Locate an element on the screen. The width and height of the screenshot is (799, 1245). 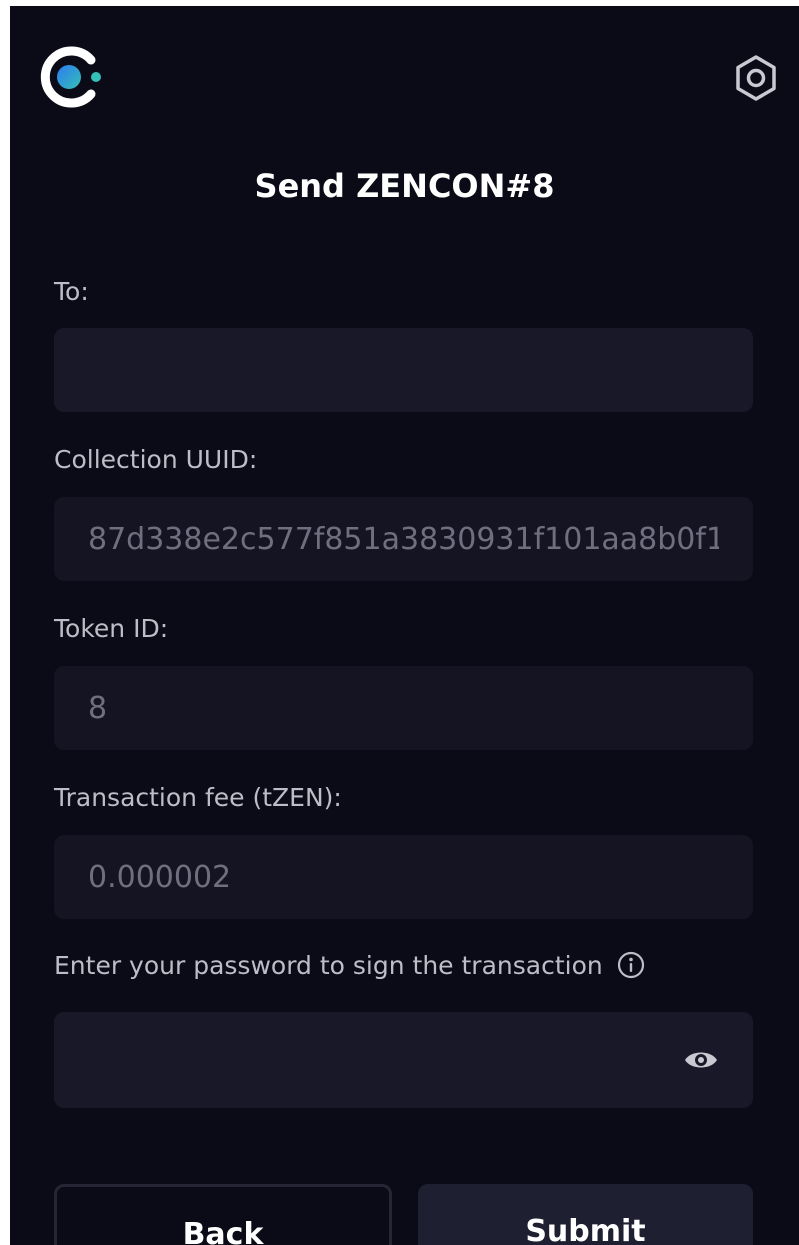
collection-uuid-value: 87d338e2c577f851a3830931f101aa8b0f1074 is located at coordinates (403, 539).